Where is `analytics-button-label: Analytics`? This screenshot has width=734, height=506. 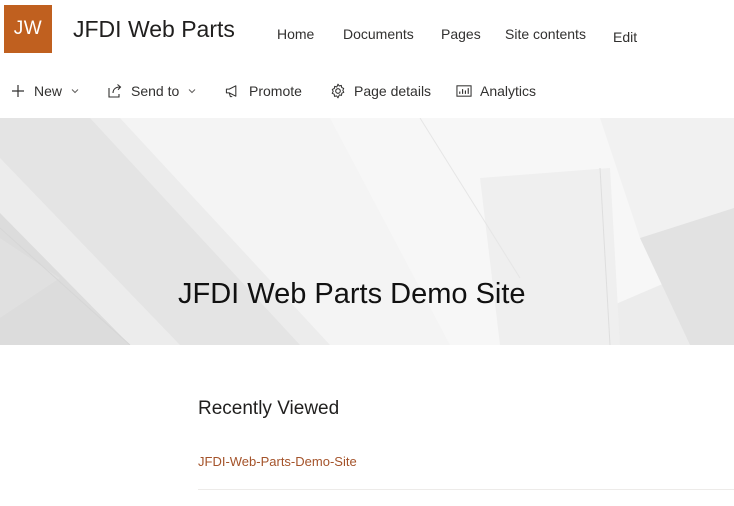
analytics-button-label: Analytics is located at coordinates (508, 91).